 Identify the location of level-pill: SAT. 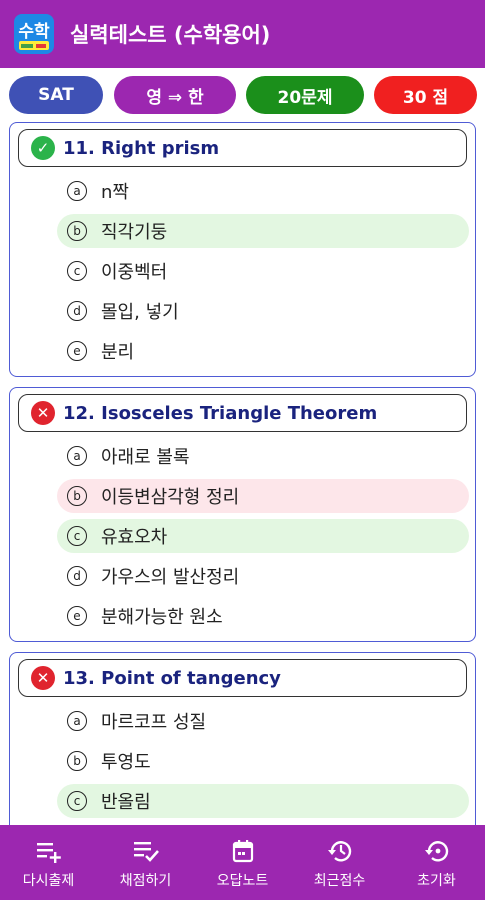
(56, 95).